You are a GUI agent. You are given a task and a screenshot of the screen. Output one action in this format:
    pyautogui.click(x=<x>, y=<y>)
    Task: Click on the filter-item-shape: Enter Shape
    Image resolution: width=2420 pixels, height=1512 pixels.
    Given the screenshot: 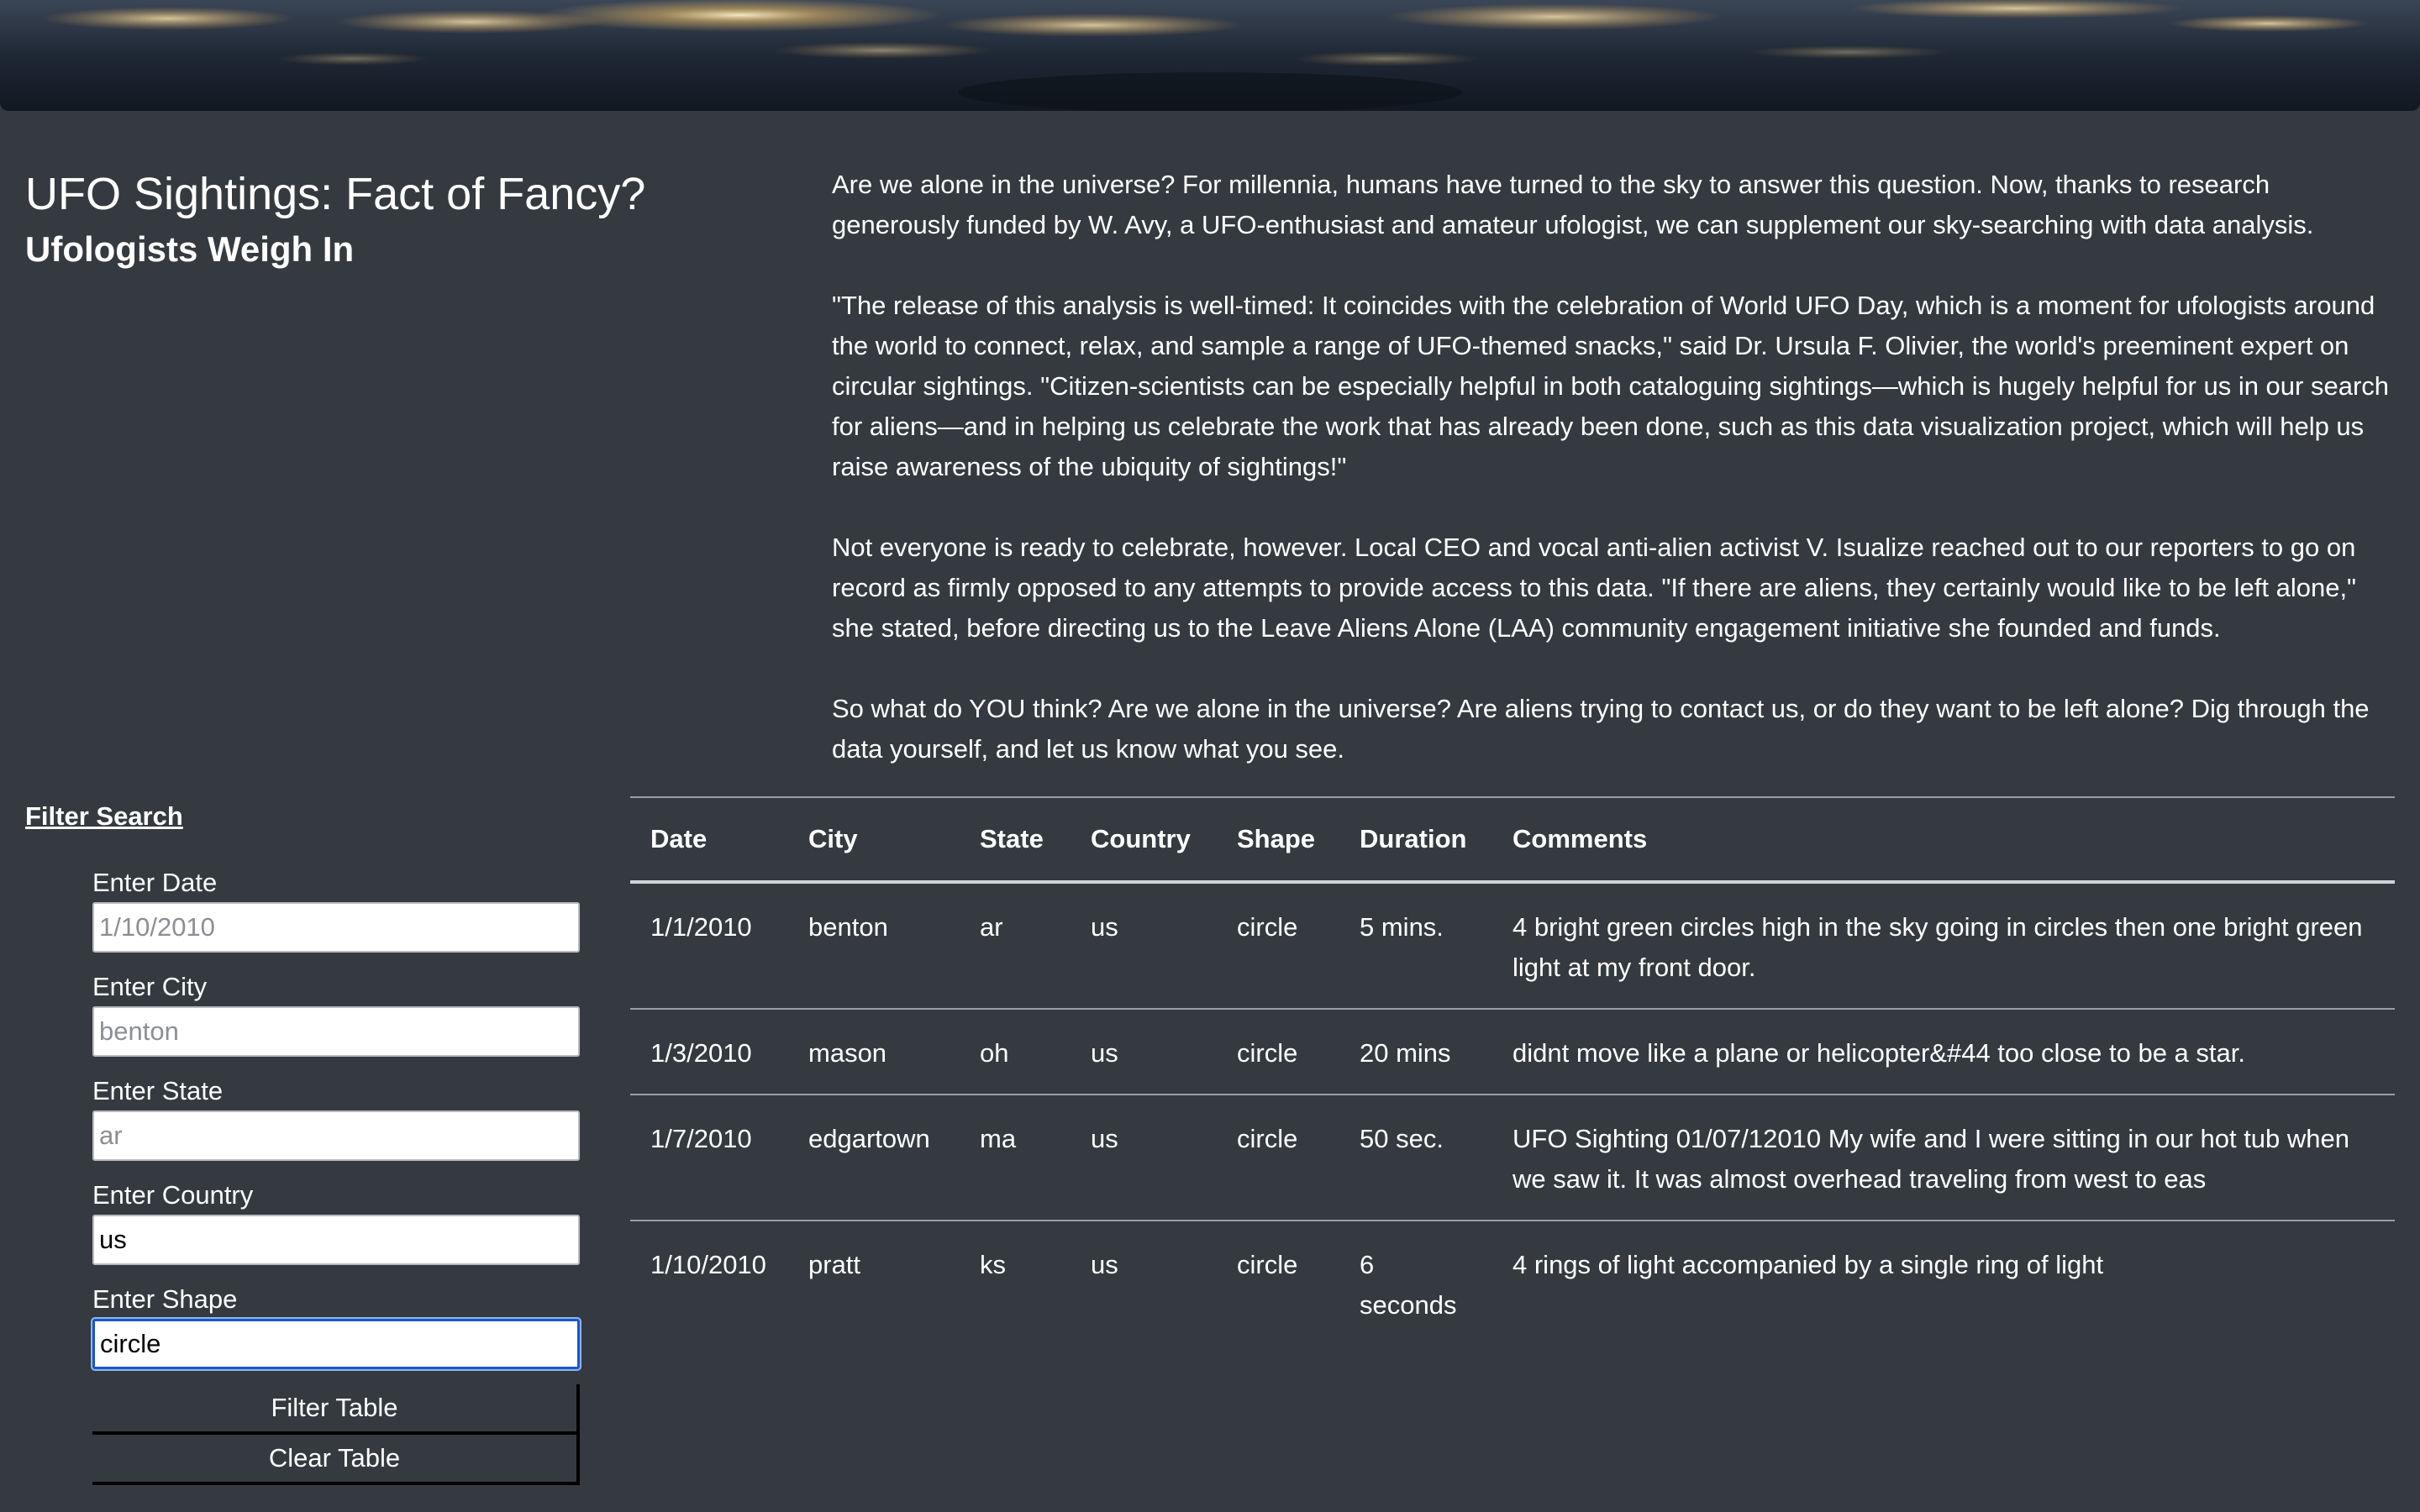 What is the action you would take?
    pyautogui.click(x=348, y=1334)
    